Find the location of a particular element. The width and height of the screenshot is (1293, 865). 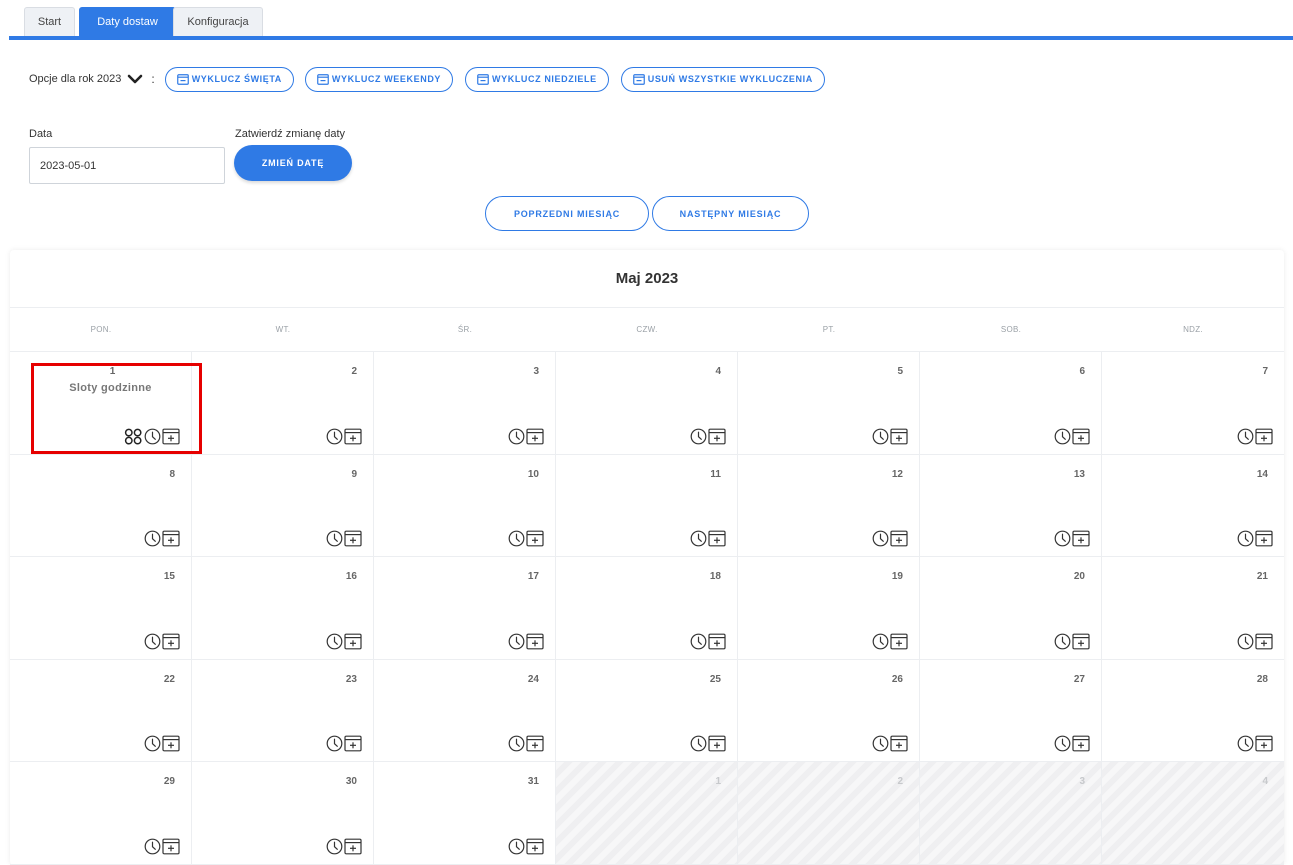

exclude-weekends-button: WYKLUCZ WEEKENDY is located at coordinates (379, 79).